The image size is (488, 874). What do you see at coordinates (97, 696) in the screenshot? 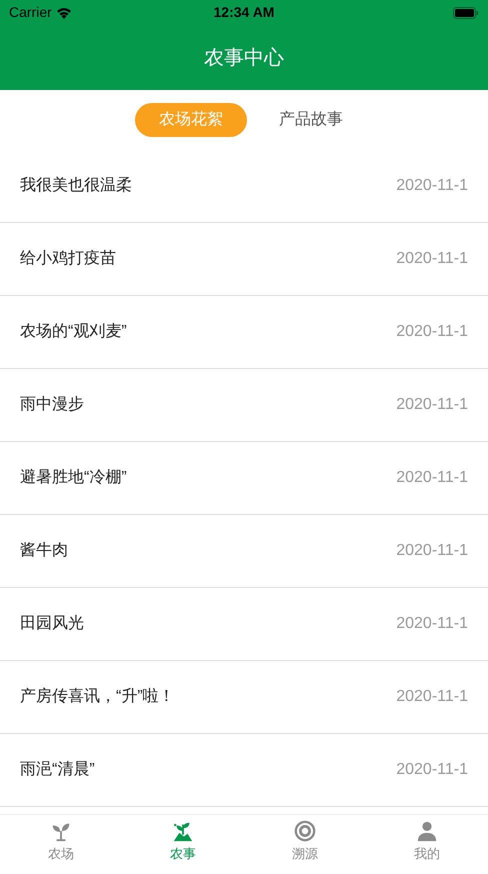
I see `item-title: 产房传喜讯，“升”啦！` at bounding box center [97, 696].